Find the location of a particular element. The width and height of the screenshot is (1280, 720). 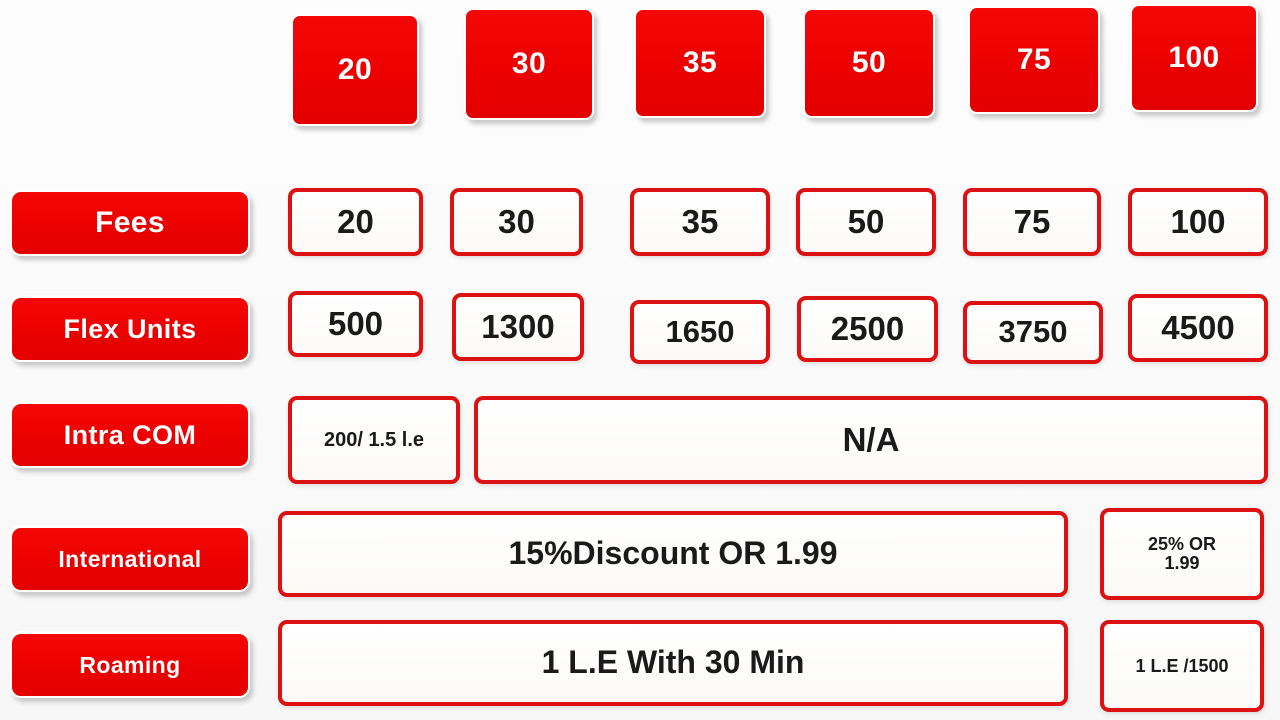

plan-header-chip-20: 20 is located at coordinates (355, 70).